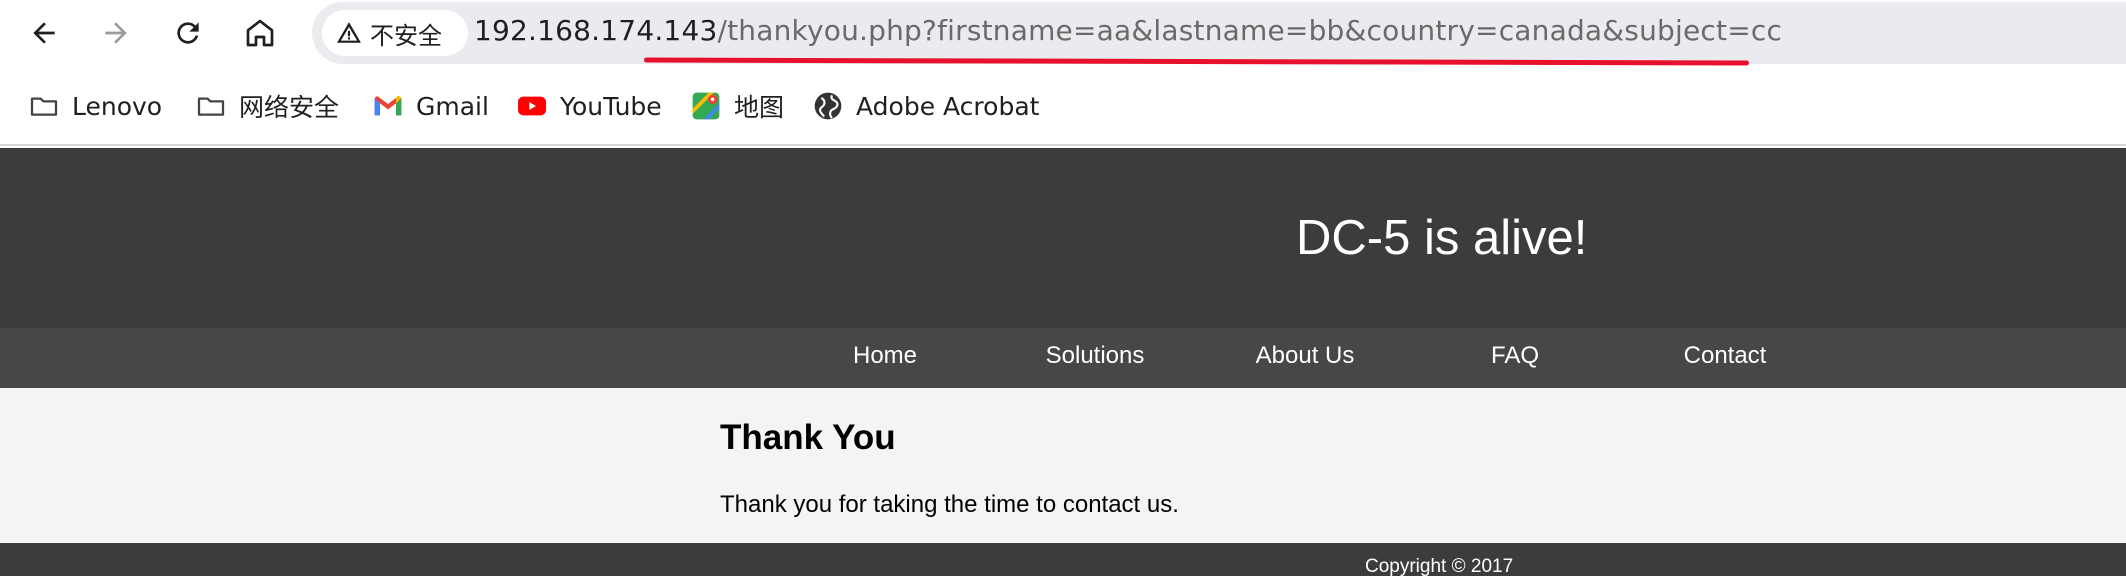  I want to click on bookmark-adobe-acrobat: Adobe Acrobat, so click(925, 106).